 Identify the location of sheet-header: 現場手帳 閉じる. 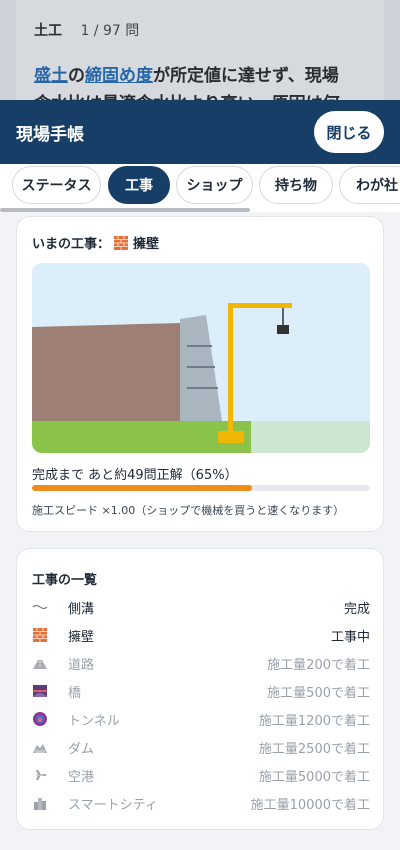
(200, 132).